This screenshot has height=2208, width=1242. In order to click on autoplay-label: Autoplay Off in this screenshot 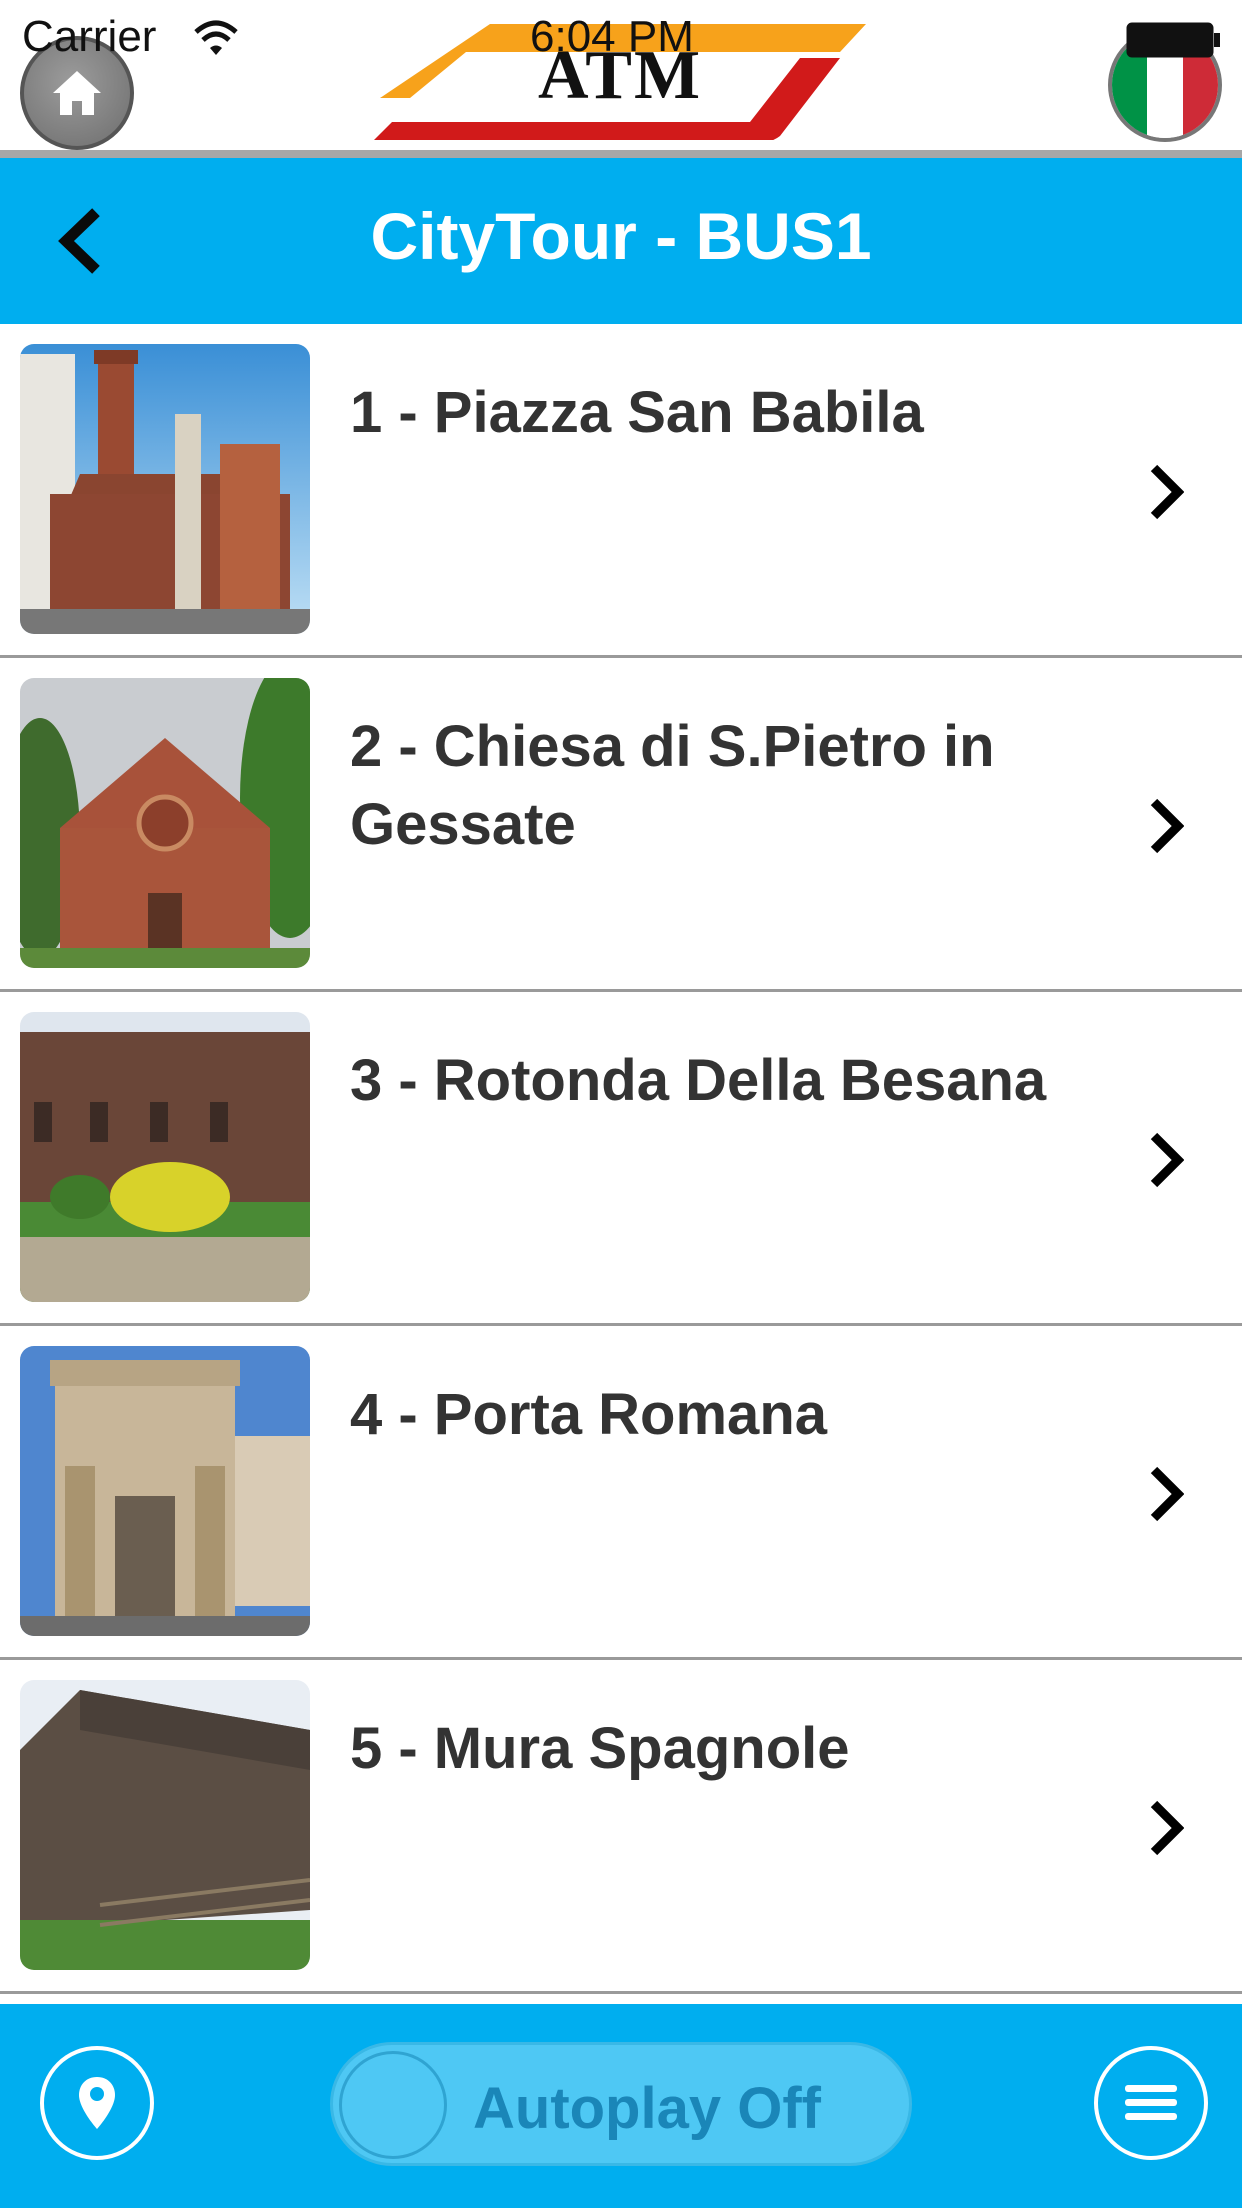, I will do `click(647, 2108)`.